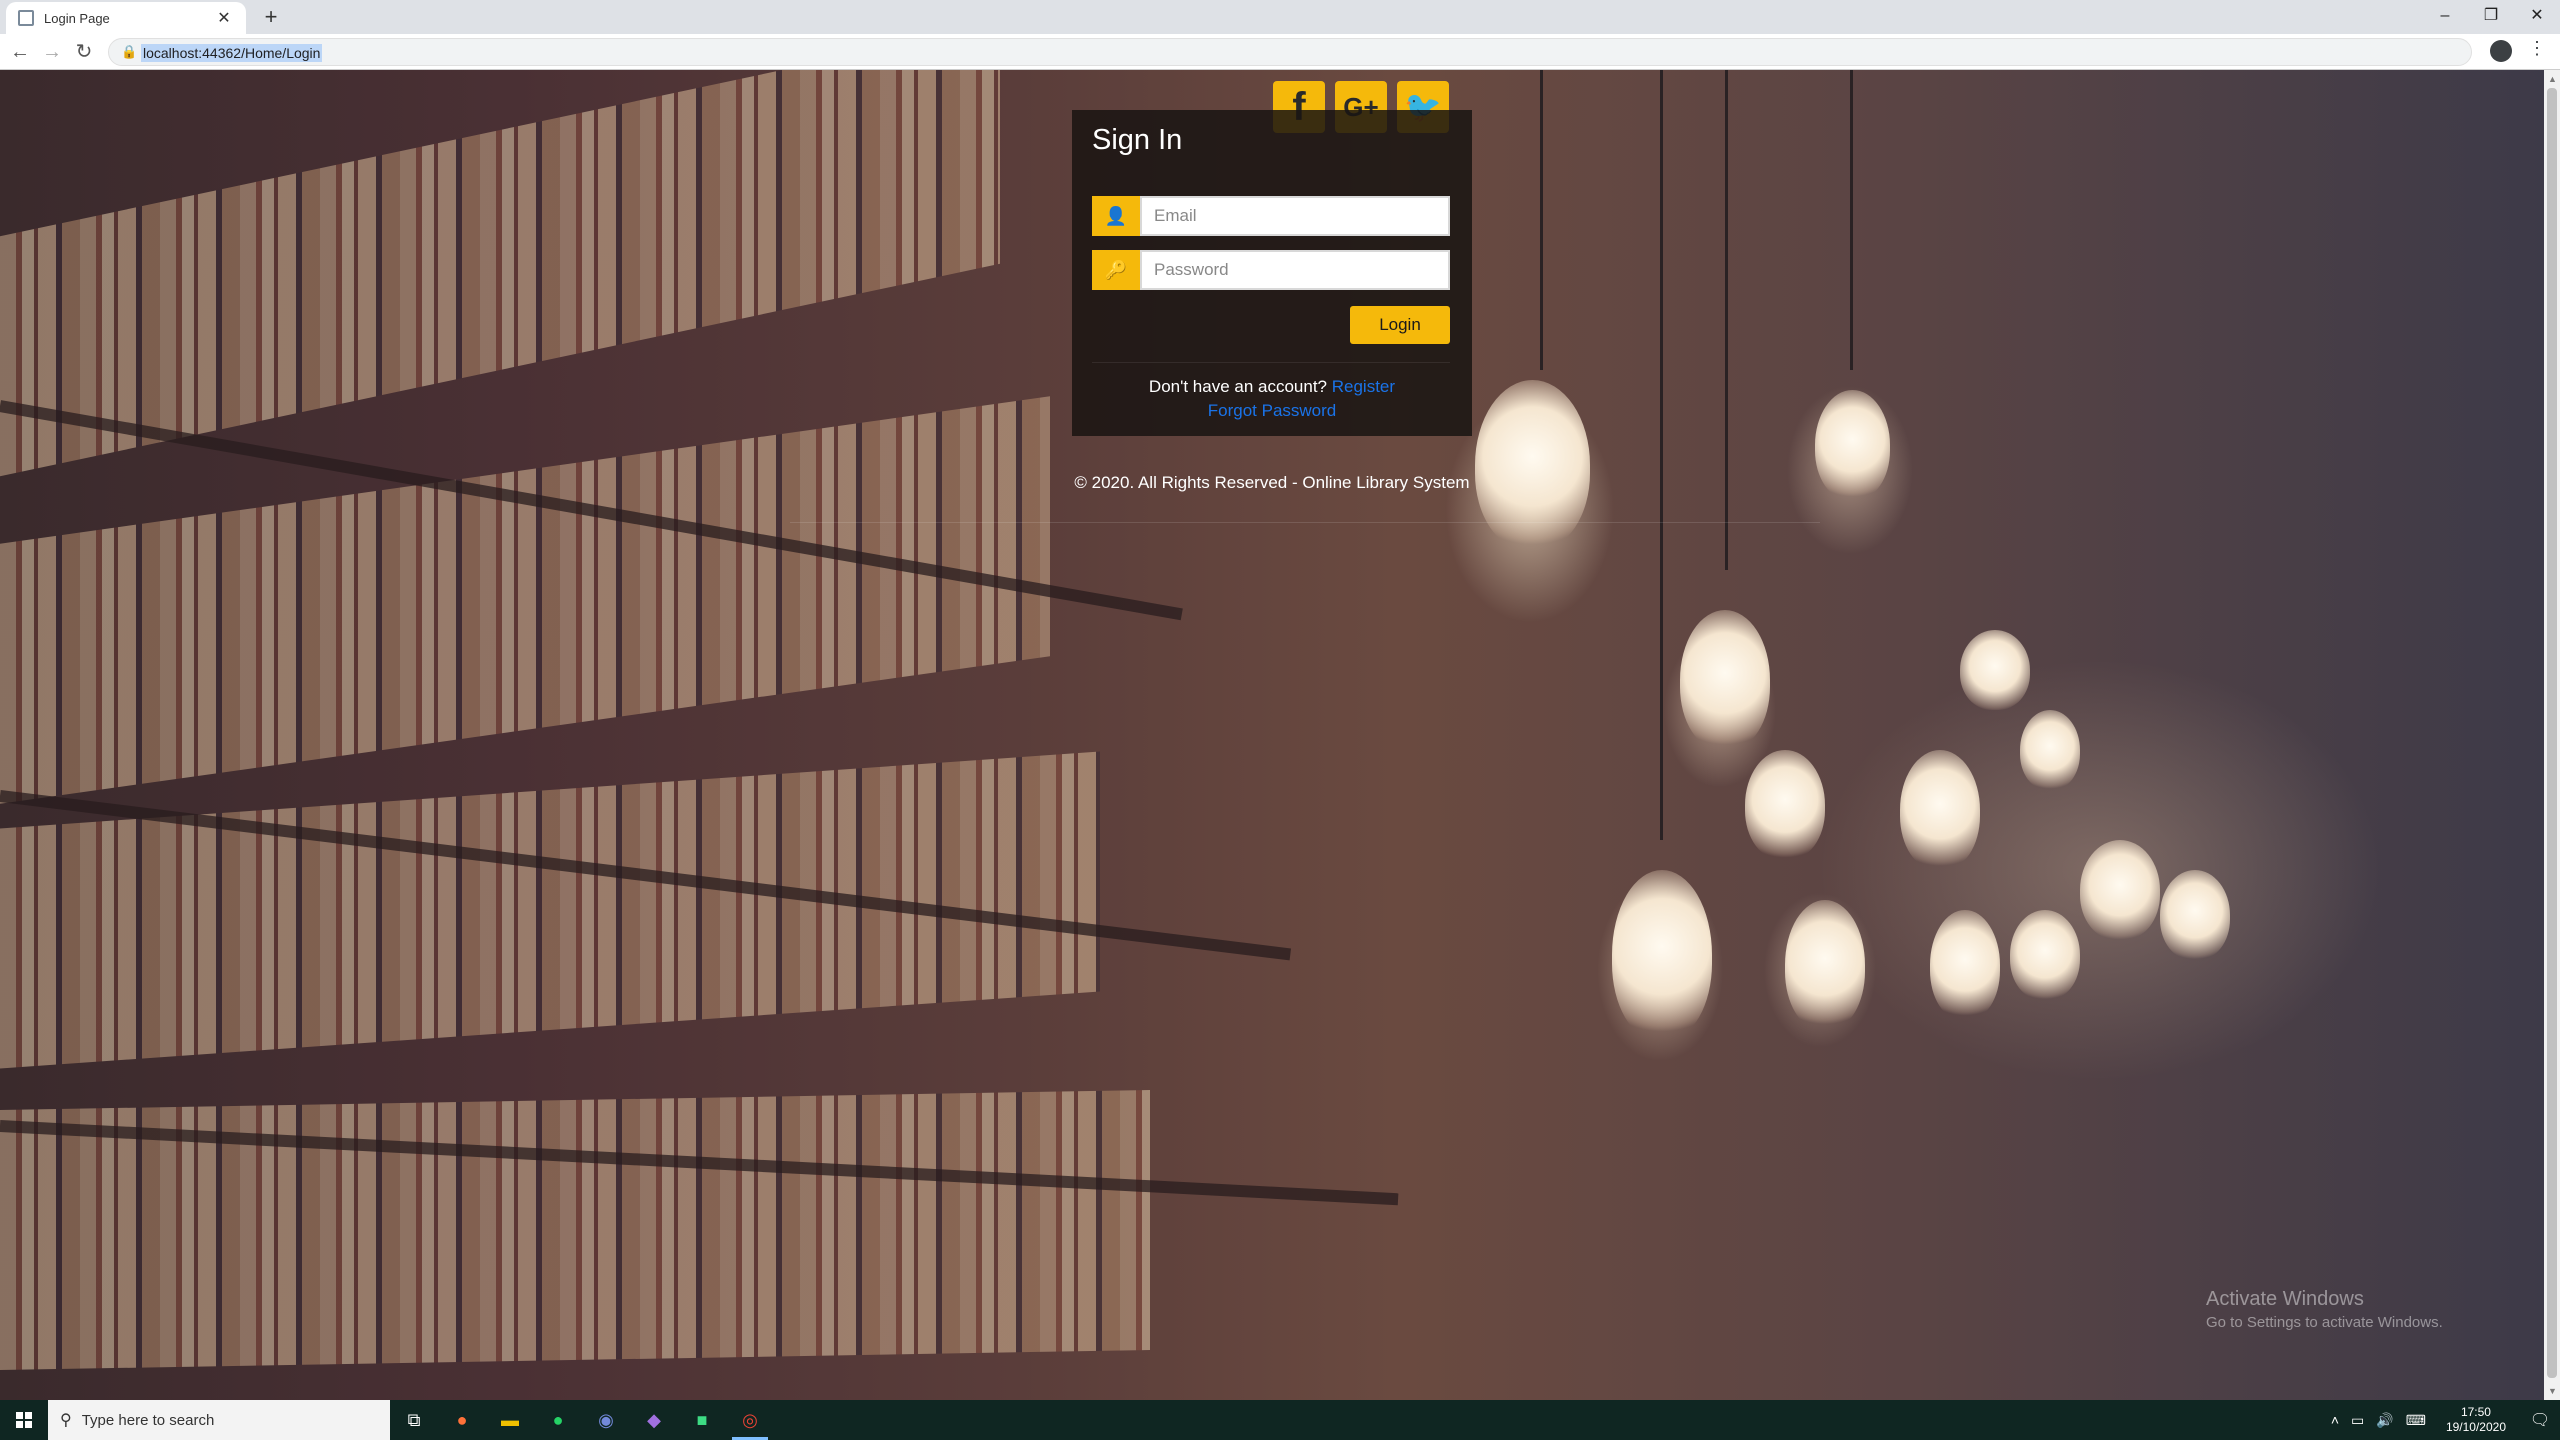 The image size is (2560, 1440). I want to click on taskbar-search-text: Type here to search, so click(148, 1420).